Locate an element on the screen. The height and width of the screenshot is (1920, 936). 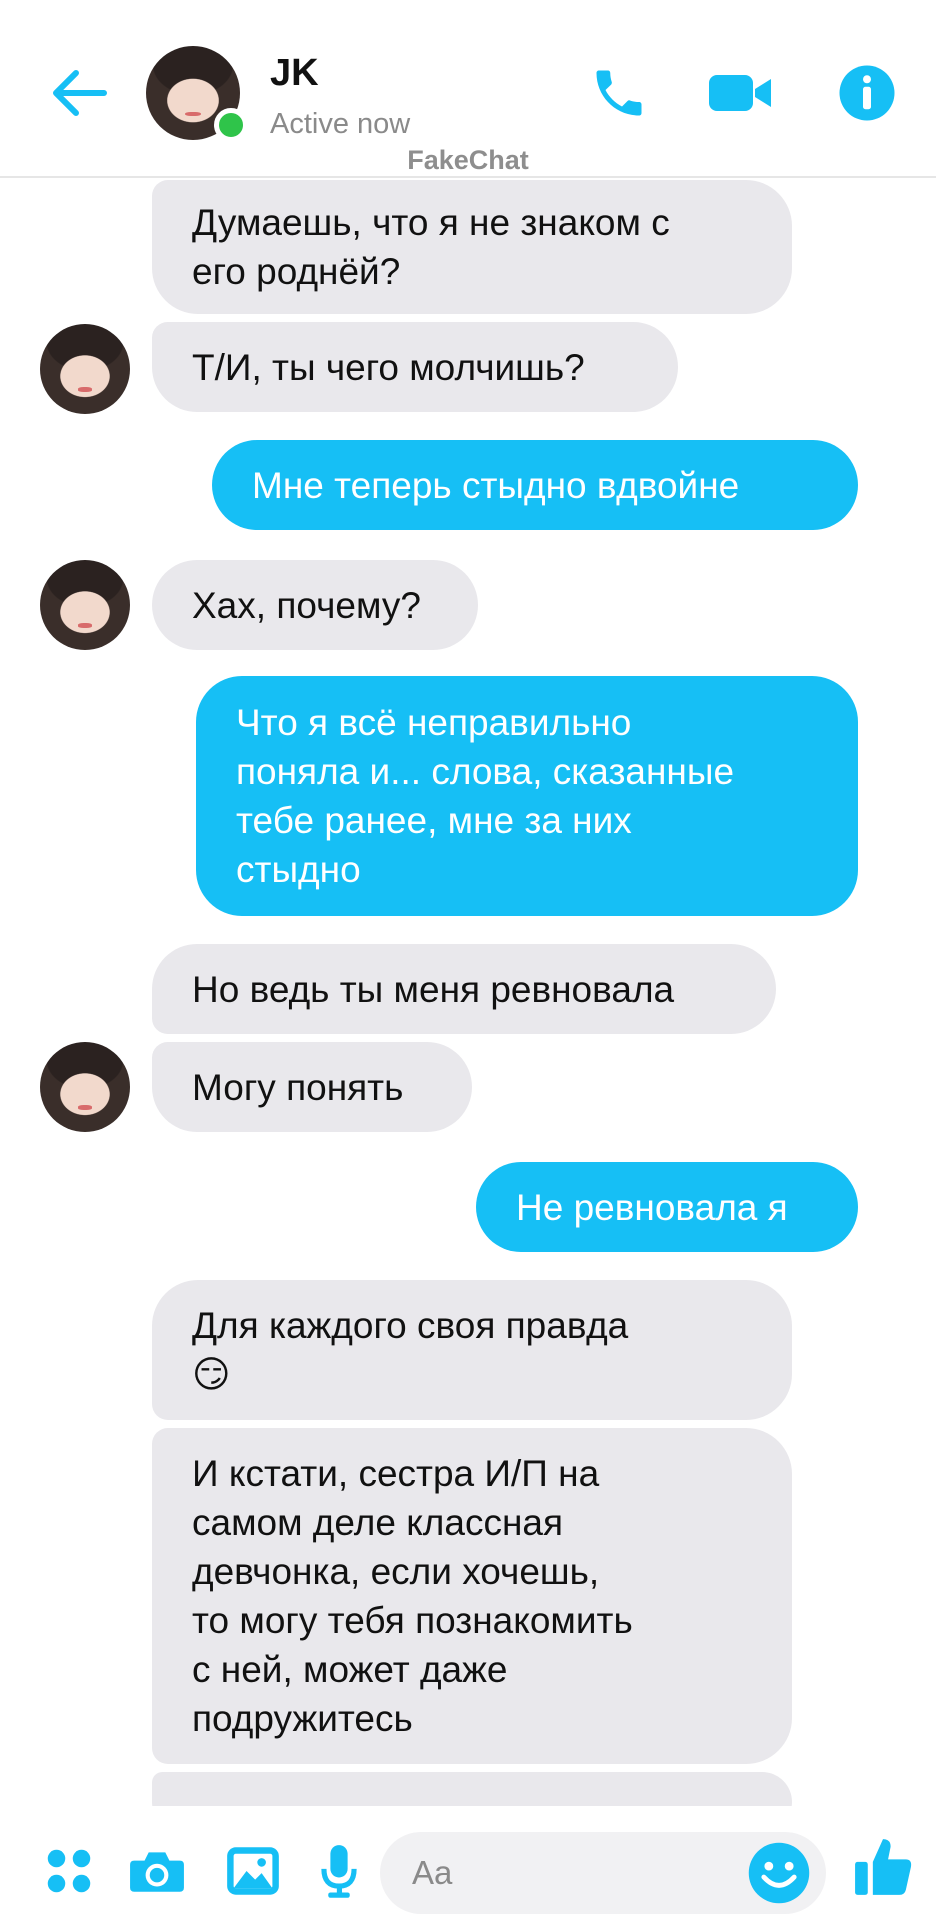
microphone-icon is located at coordinates (339, 1871).